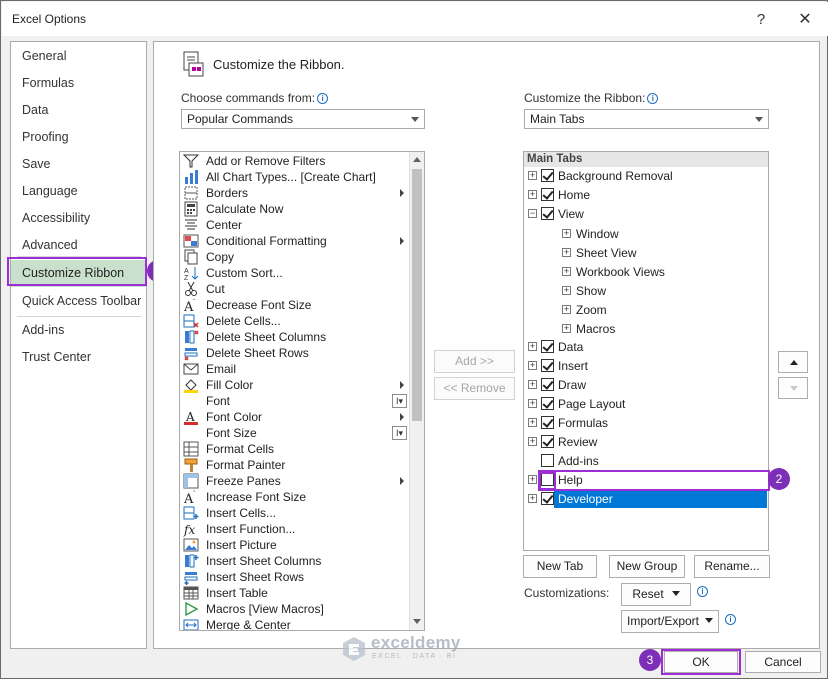 The image size is (828, 679). Describe the element at coordinates (646, 234) in the screenshot. I see `tree-item-window: + Window` at that location.